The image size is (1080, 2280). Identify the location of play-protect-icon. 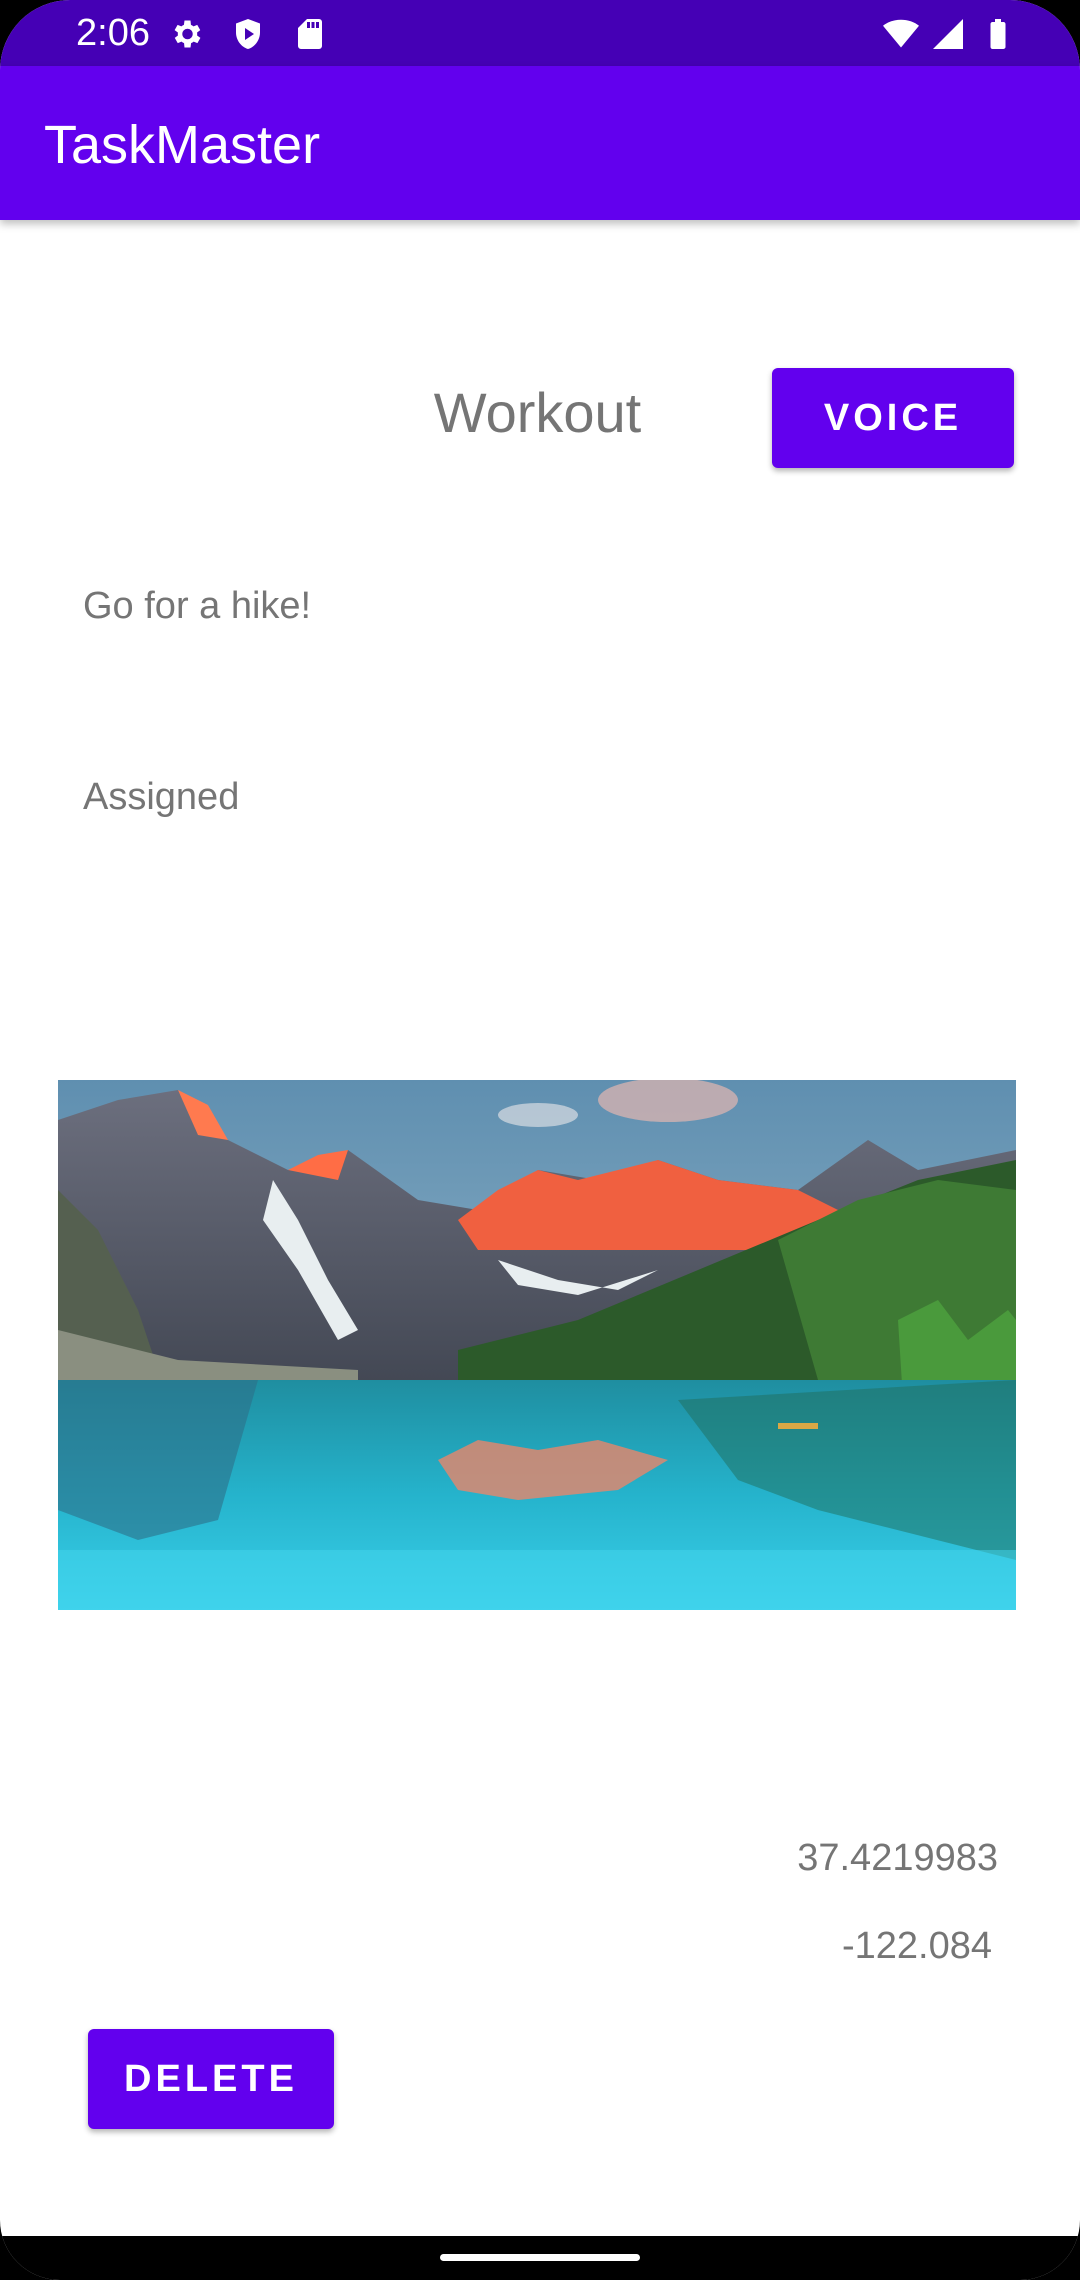
(248, 34).